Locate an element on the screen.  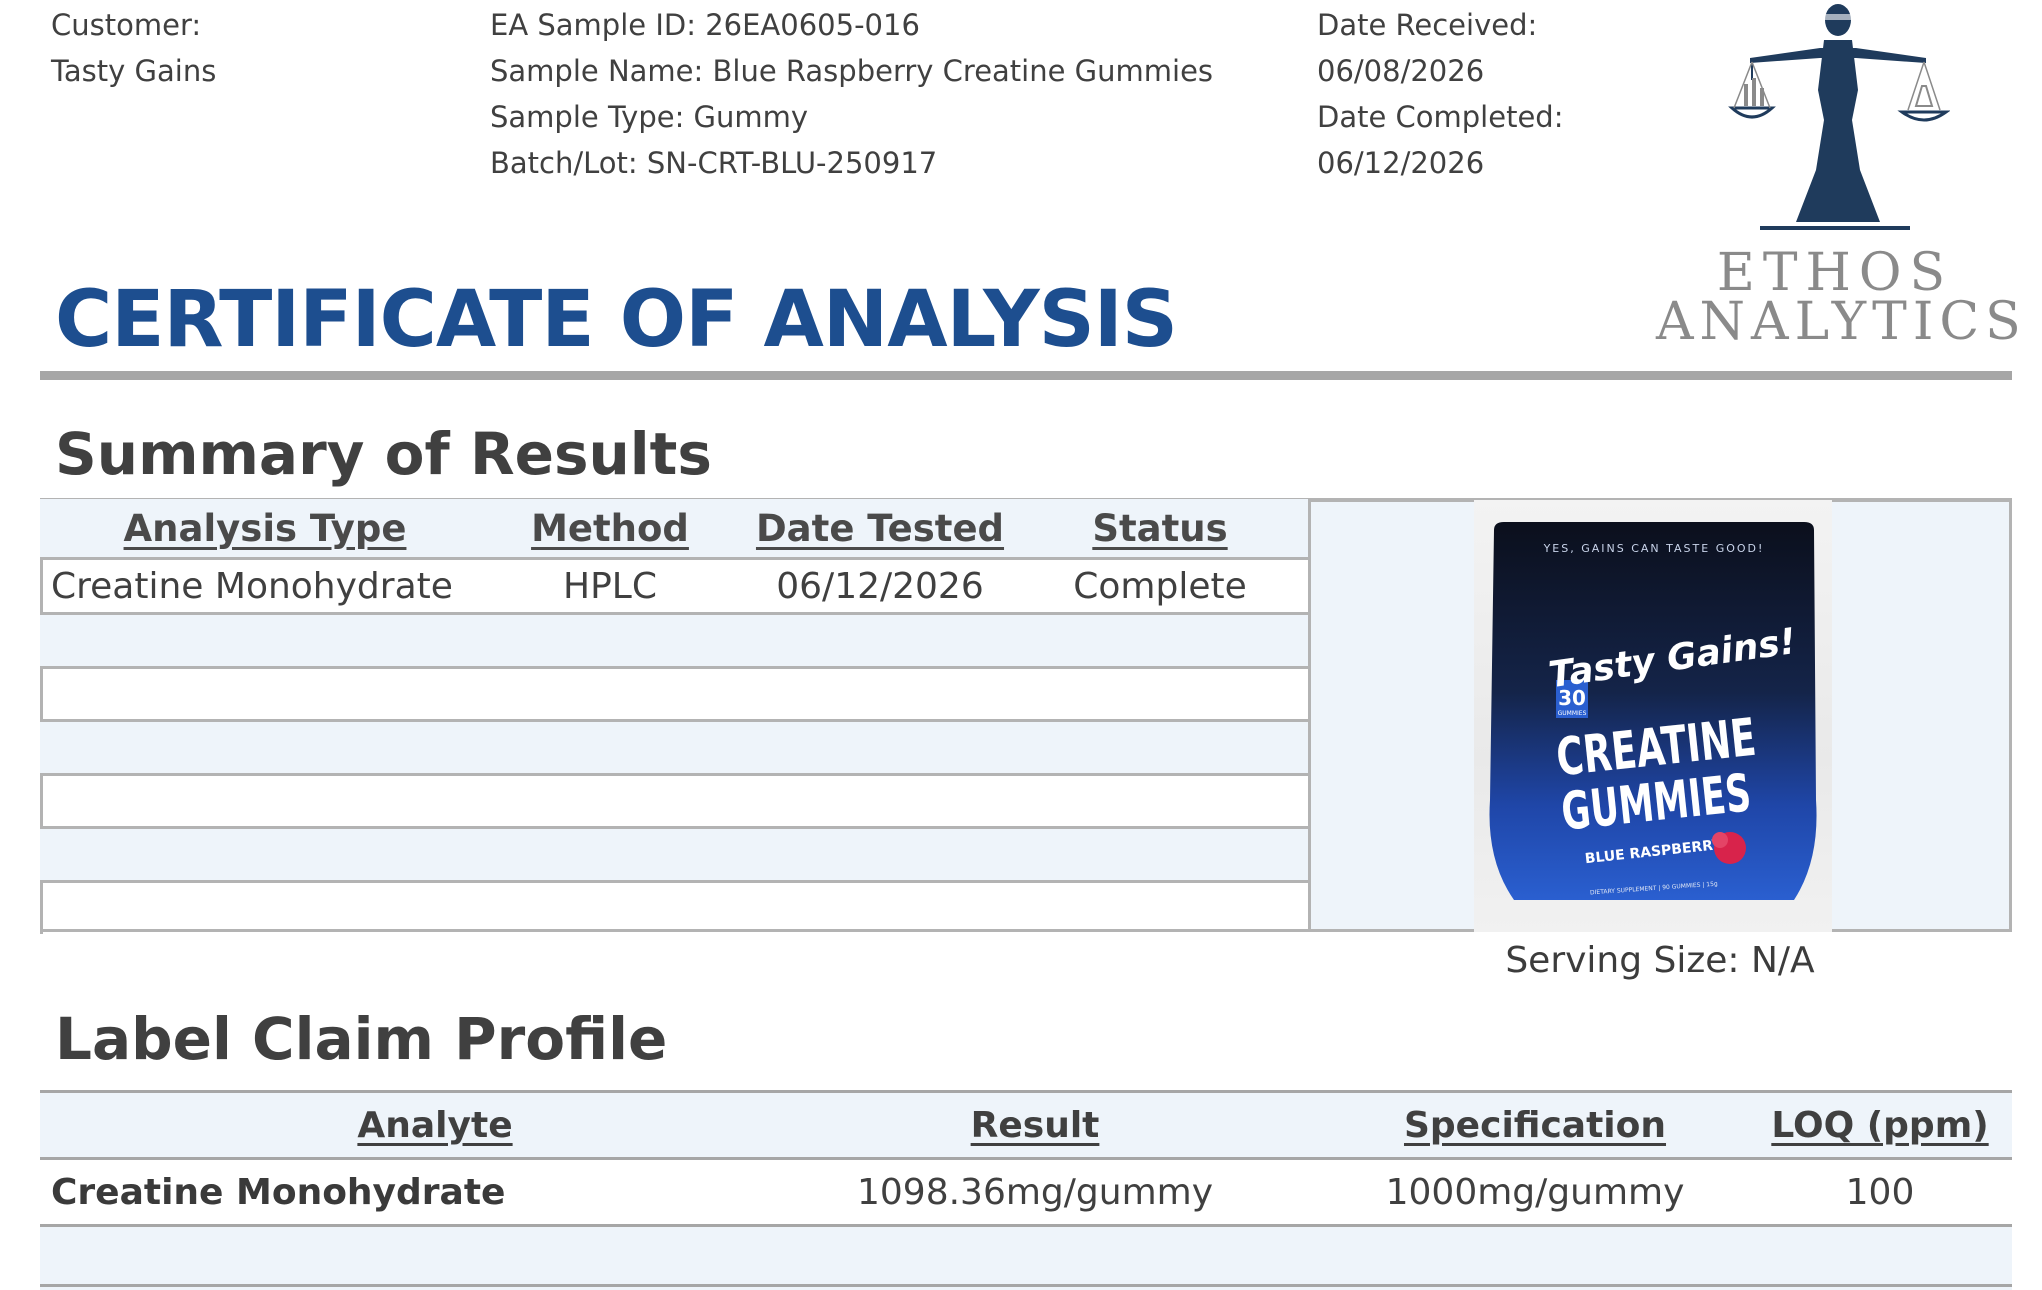
date-received-label: Date Received: is located at coordinates (1427, 25).